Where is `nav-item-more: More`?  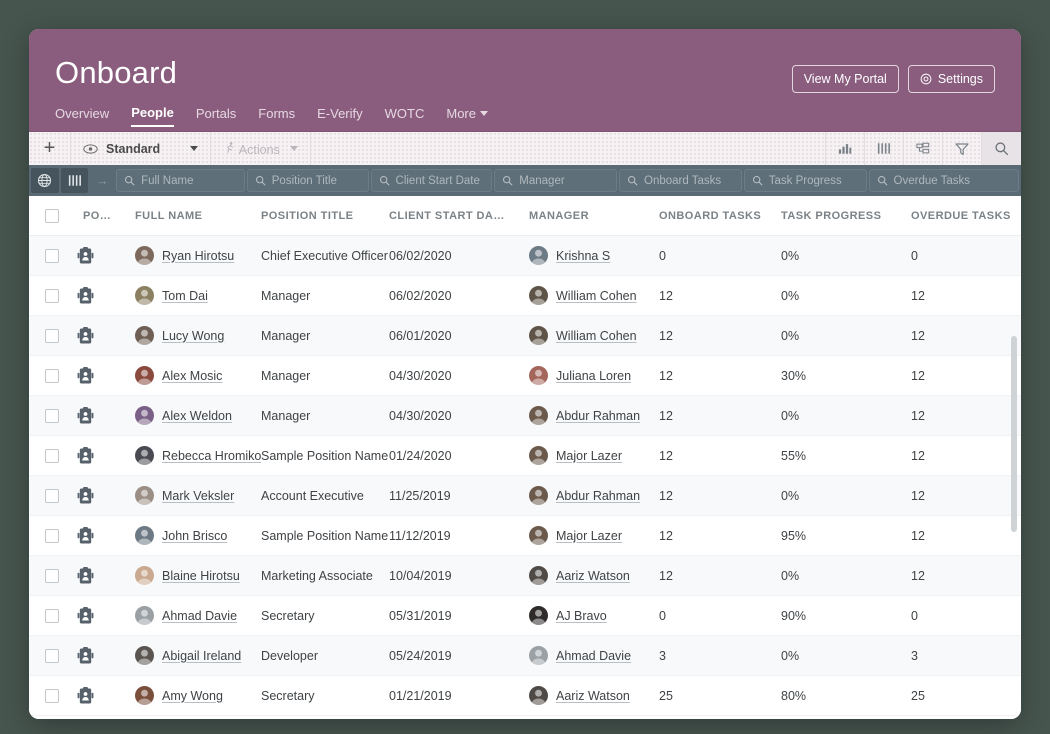
nav-item-more: More is located at coordinates (467, 116).